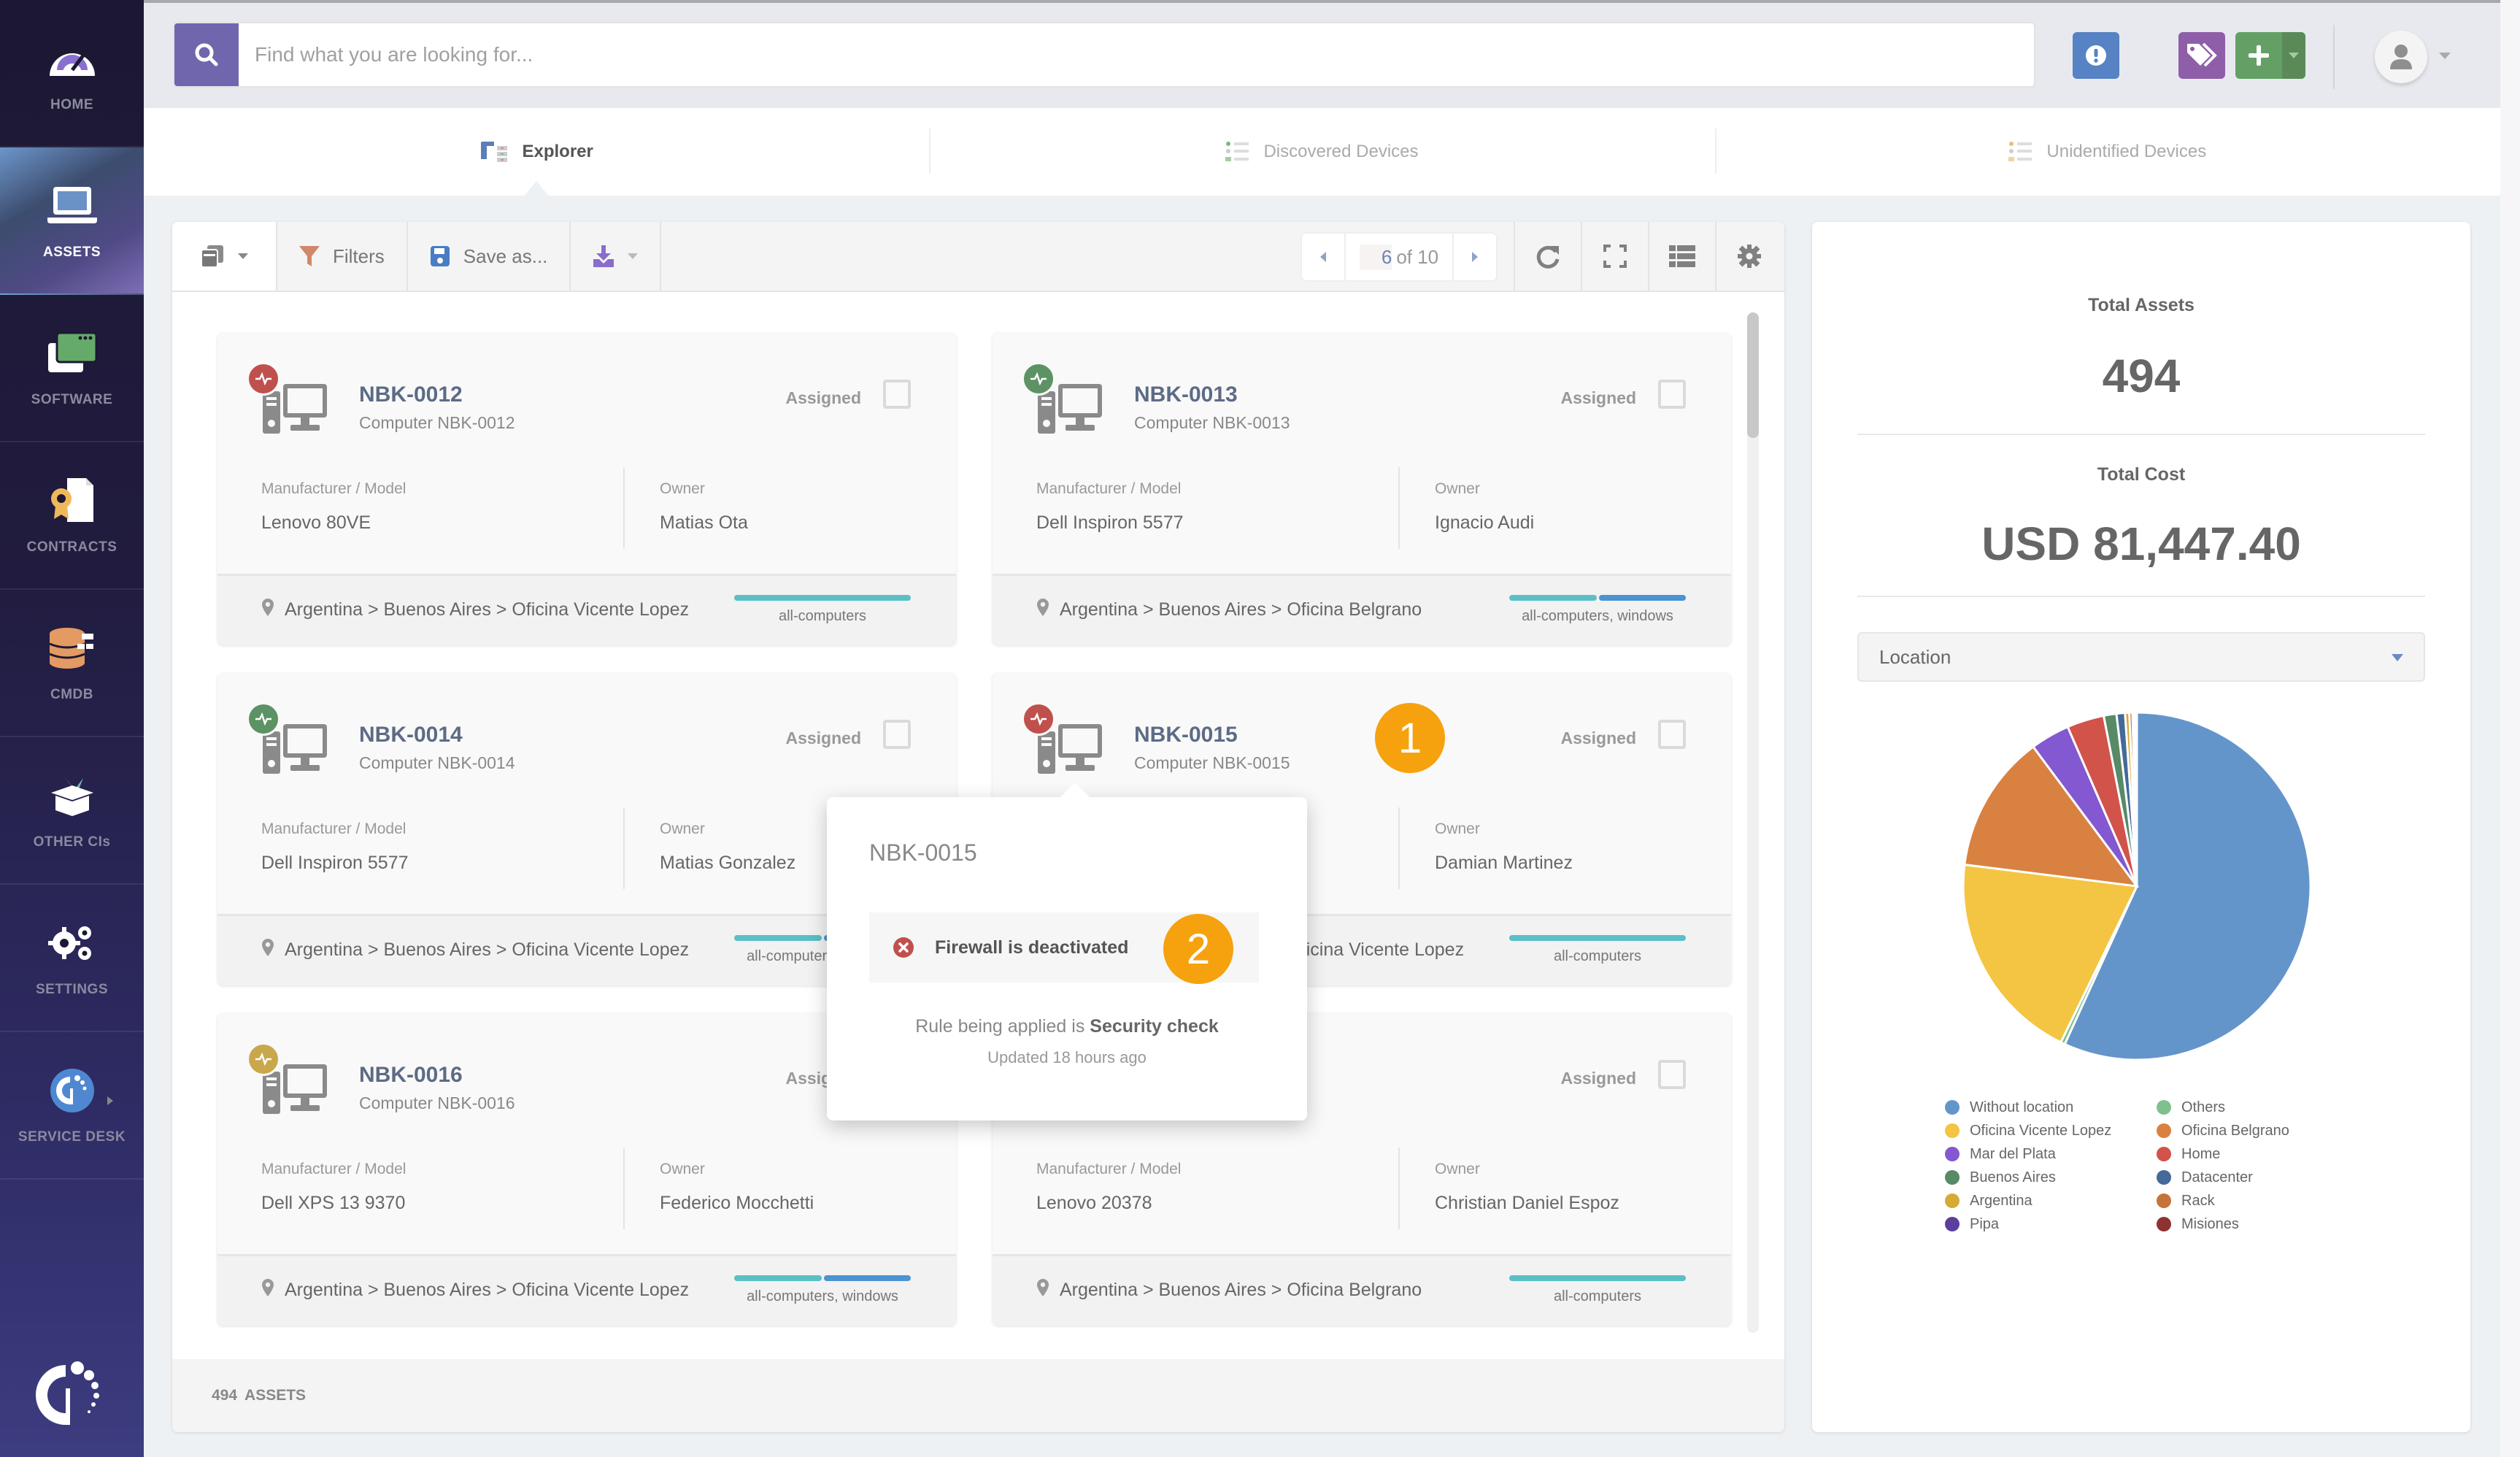 The image size is (2520, 1457). I want to click on asset-name: NBK-0012, so click(411, 394).